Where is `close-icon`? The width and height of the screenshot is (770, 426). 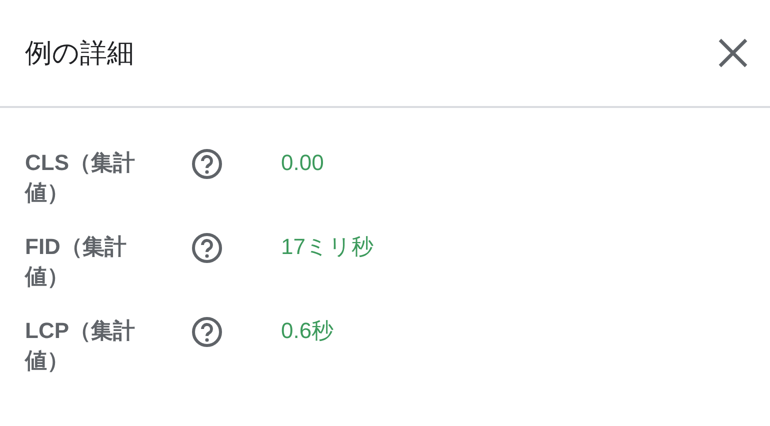
close-icon is located at coordinates (733, 53).